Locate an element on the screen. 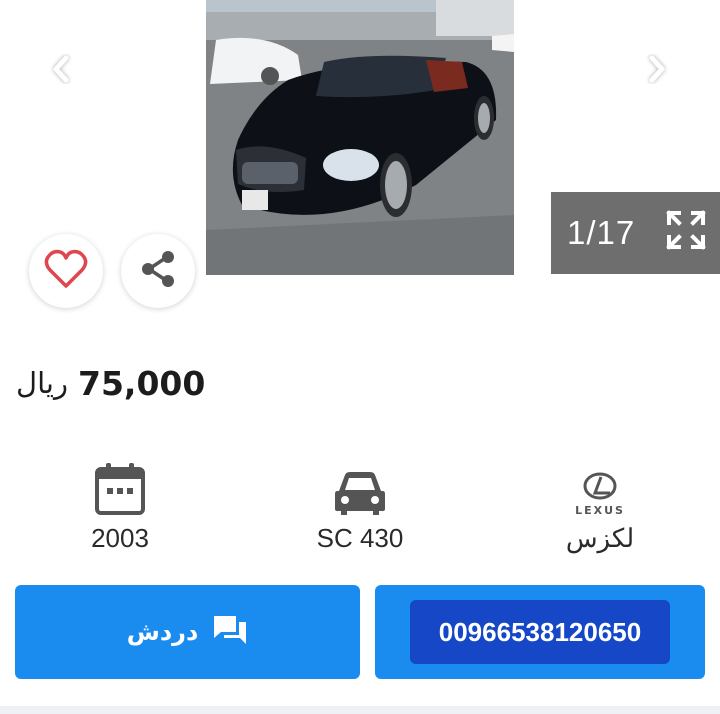 The height and width of the screenshot is (714, 720). spec-year: 2003 is located at coordinates (120, 504).